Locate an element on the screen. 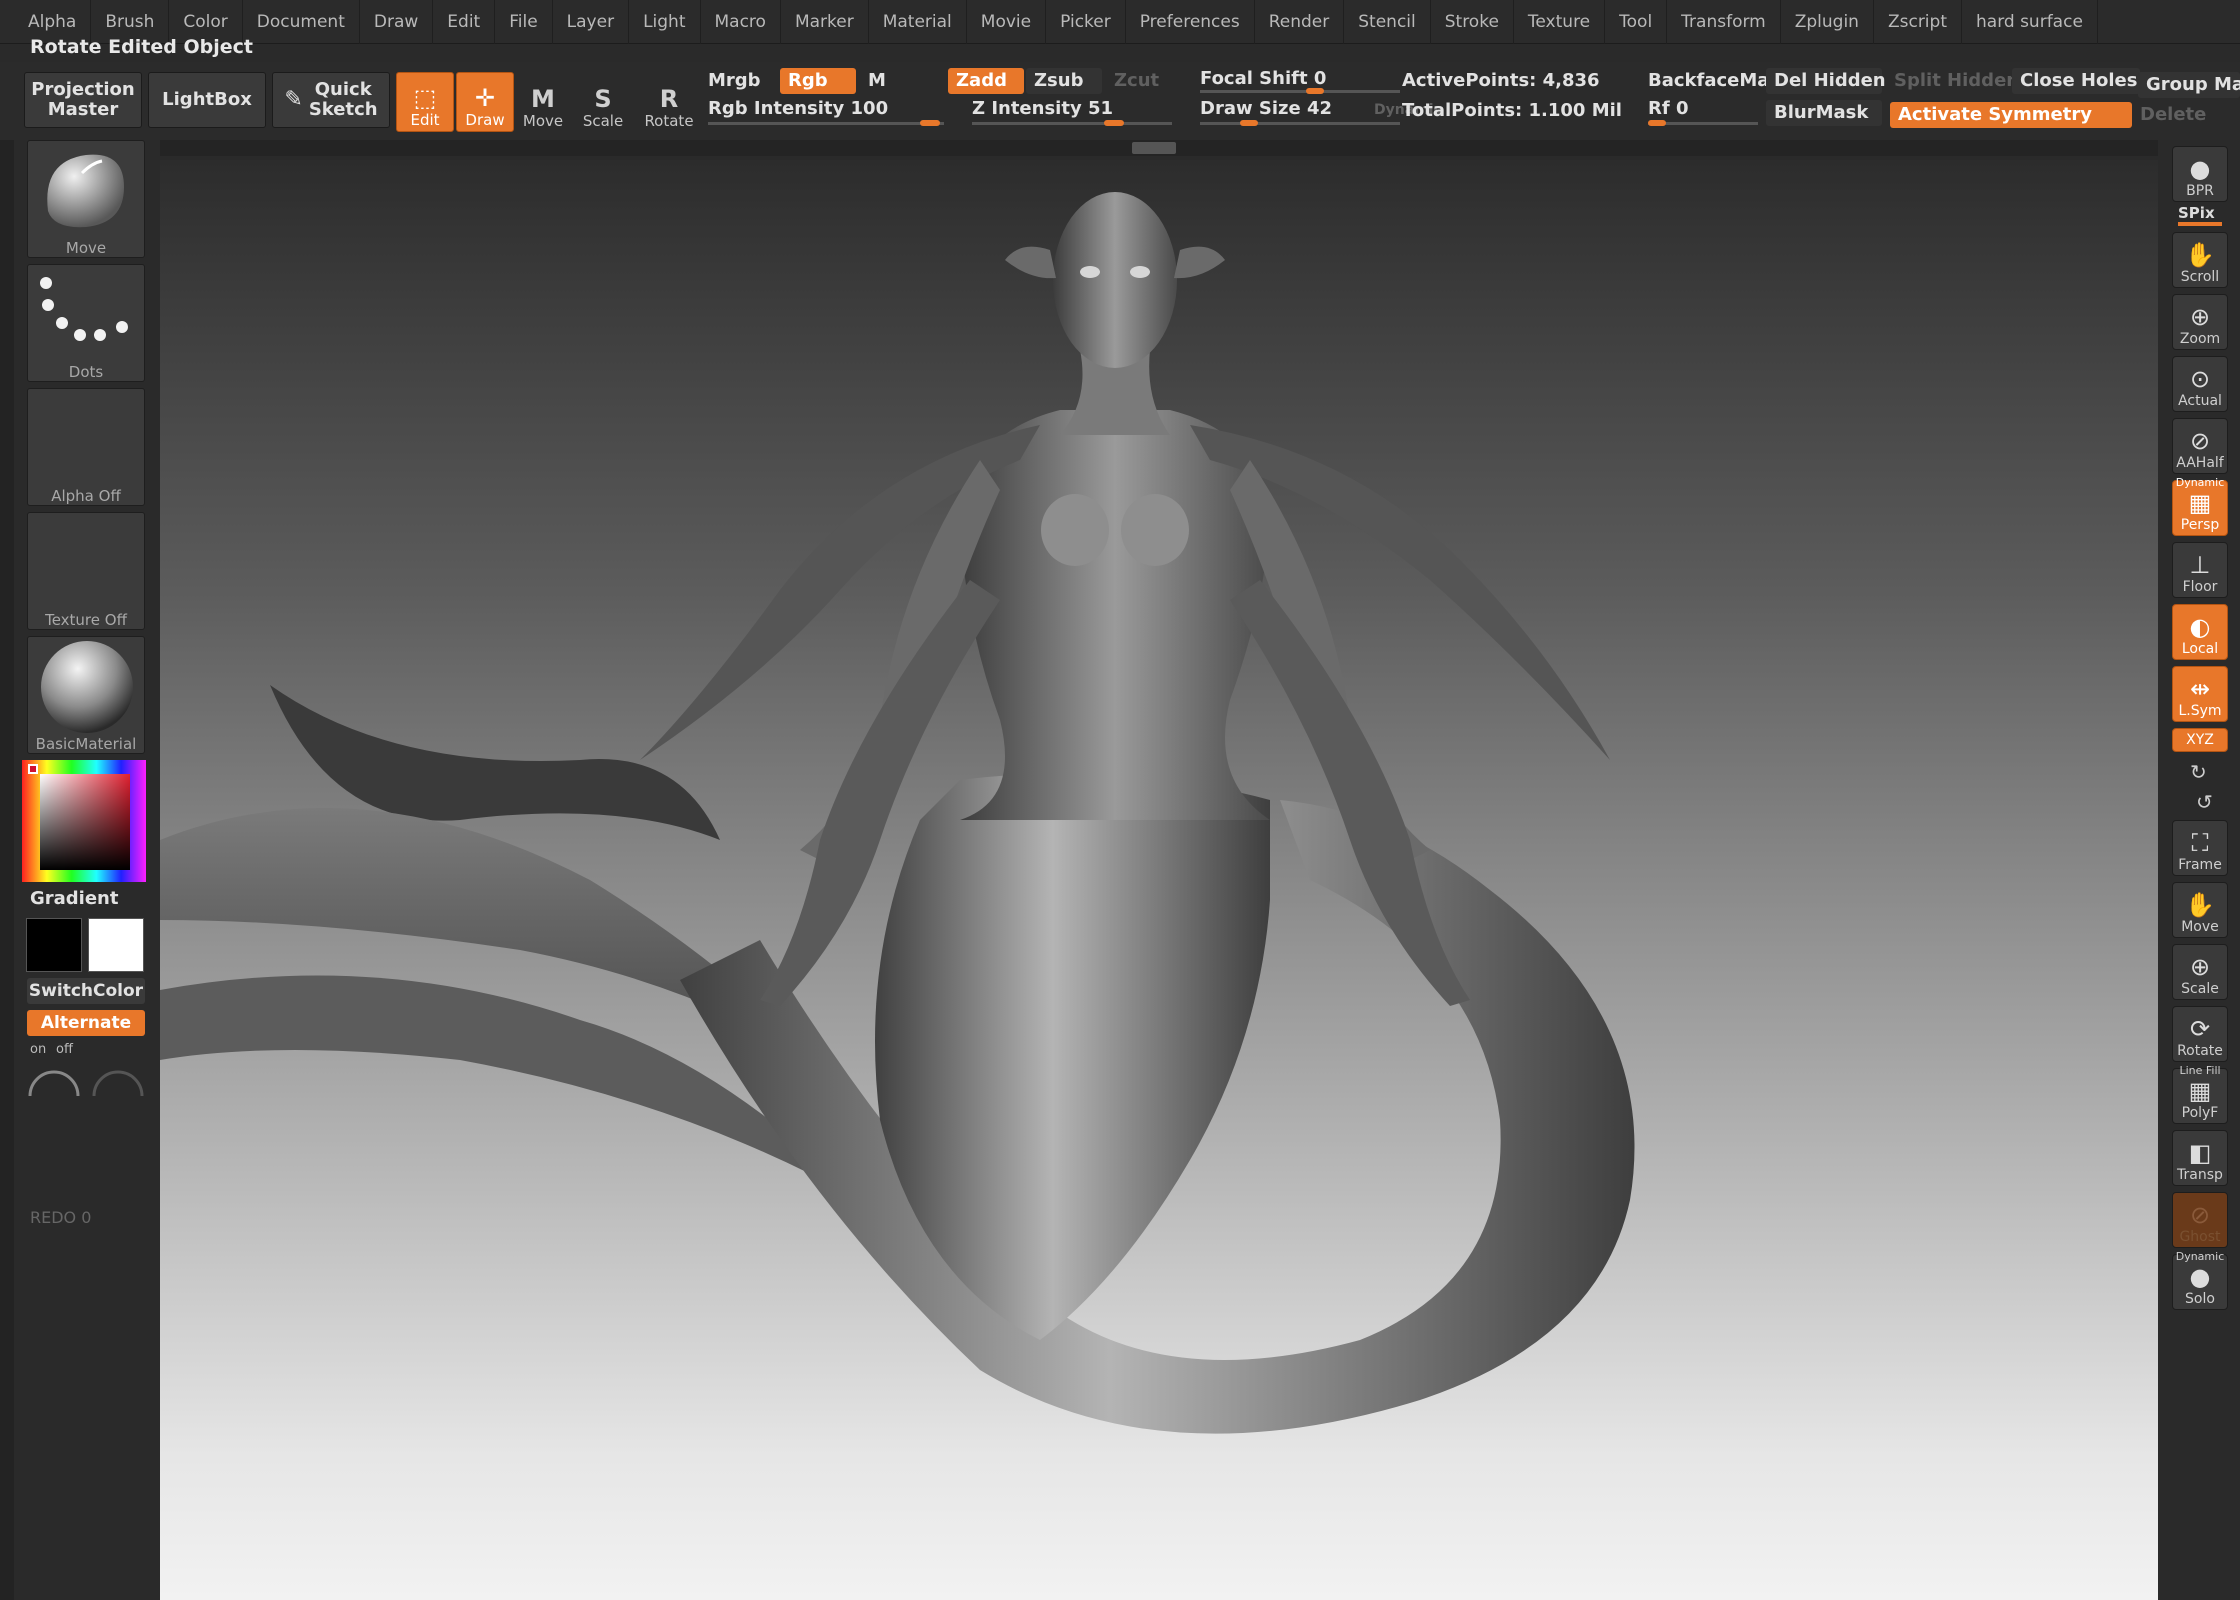 Image resolution: width=2240 pixels, height=1600 pixels. canvas-scroll-strip is located at coordinates (1159, 148).